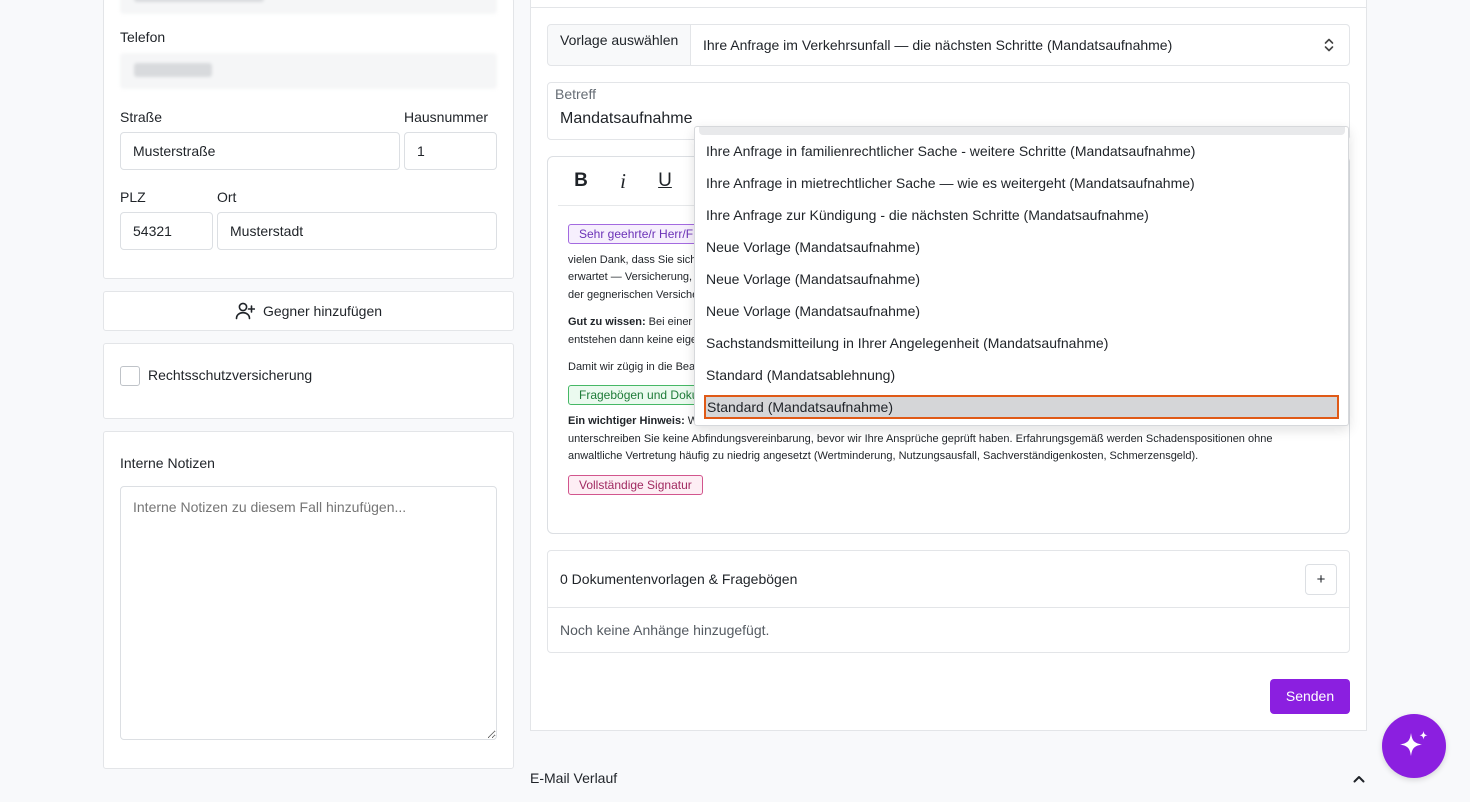  What do you see at coordinates (130, 376) in the screenshot?
I see `rechtsschutz-checkbox` at bounding box center [130, 376].